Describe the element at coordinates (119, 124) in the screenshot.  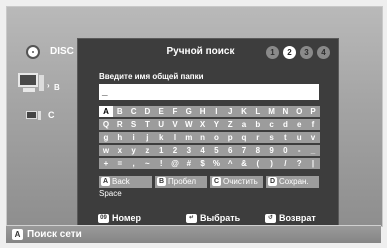
I see `keyboard-key: R` at that location.